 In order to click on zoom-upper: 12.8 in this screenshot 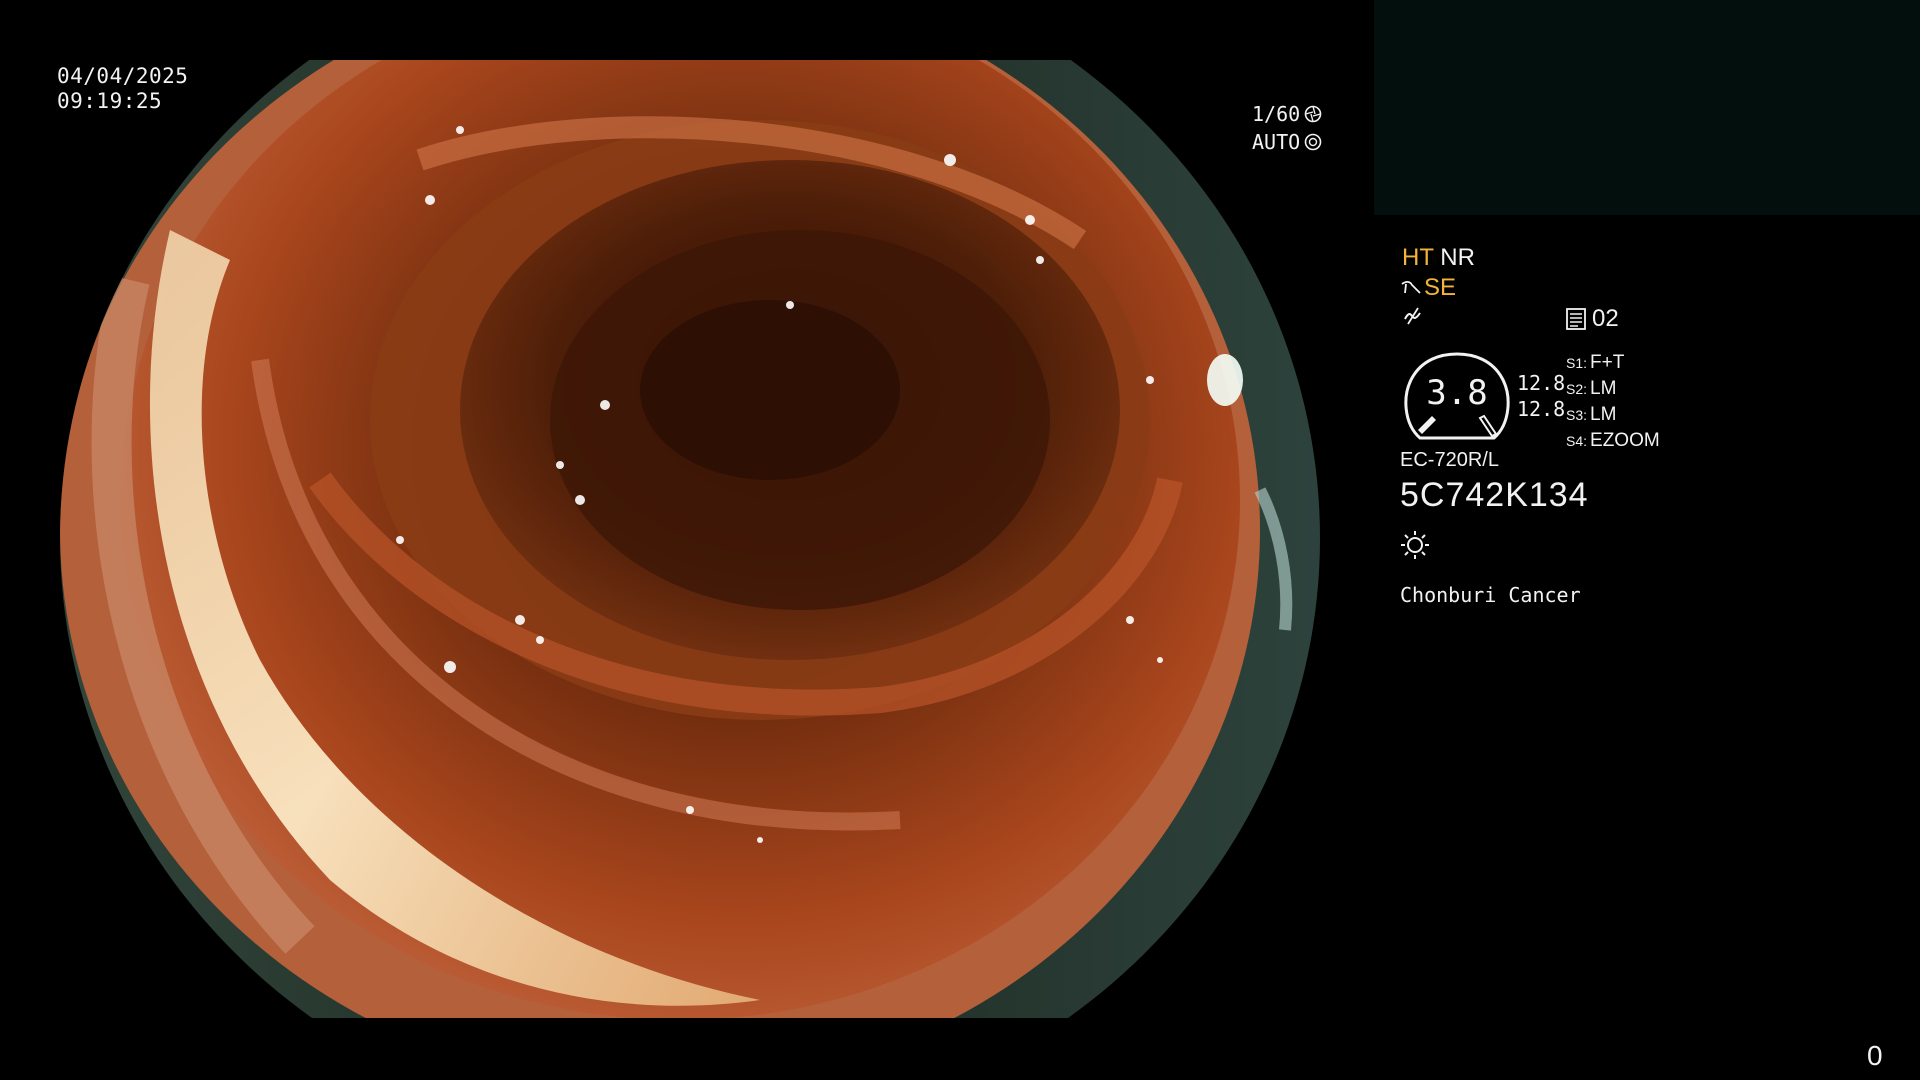, I will do `click(1541, 383)`.